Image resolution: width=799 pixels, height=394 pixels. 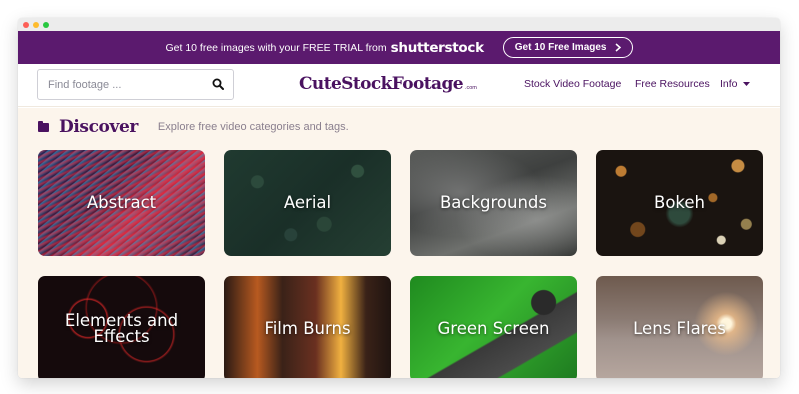 I want to click on category-label: Backgrounds, so click(x=493, y=202).